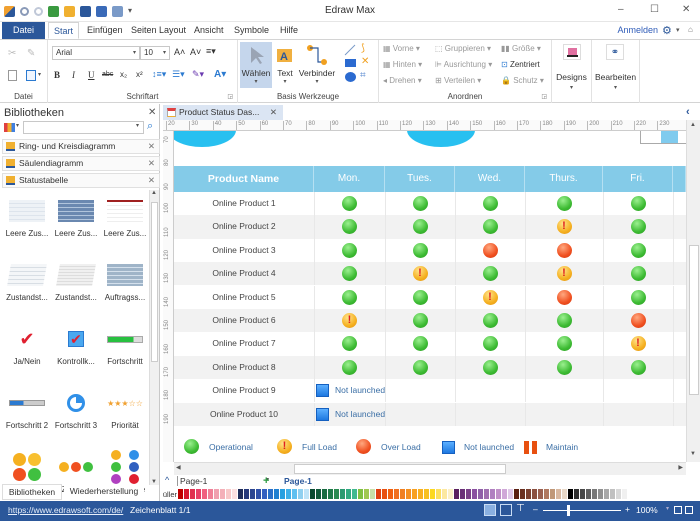 The height and width of the screenshot is (521, 700). I want to click on progress-shape: Fortschritt, so click(125, 345).